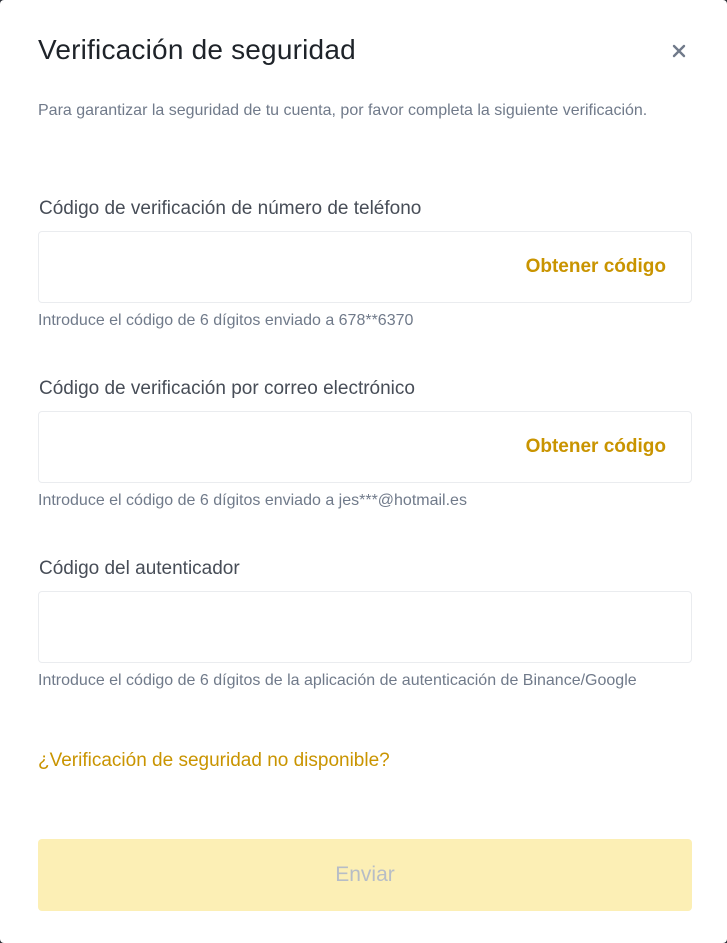 The height and width of the screenshot is (943, 727). What do you see at coordinates (277, 448) in the screenshot?
I see `email-code-input` at bounding box center [277, 448].